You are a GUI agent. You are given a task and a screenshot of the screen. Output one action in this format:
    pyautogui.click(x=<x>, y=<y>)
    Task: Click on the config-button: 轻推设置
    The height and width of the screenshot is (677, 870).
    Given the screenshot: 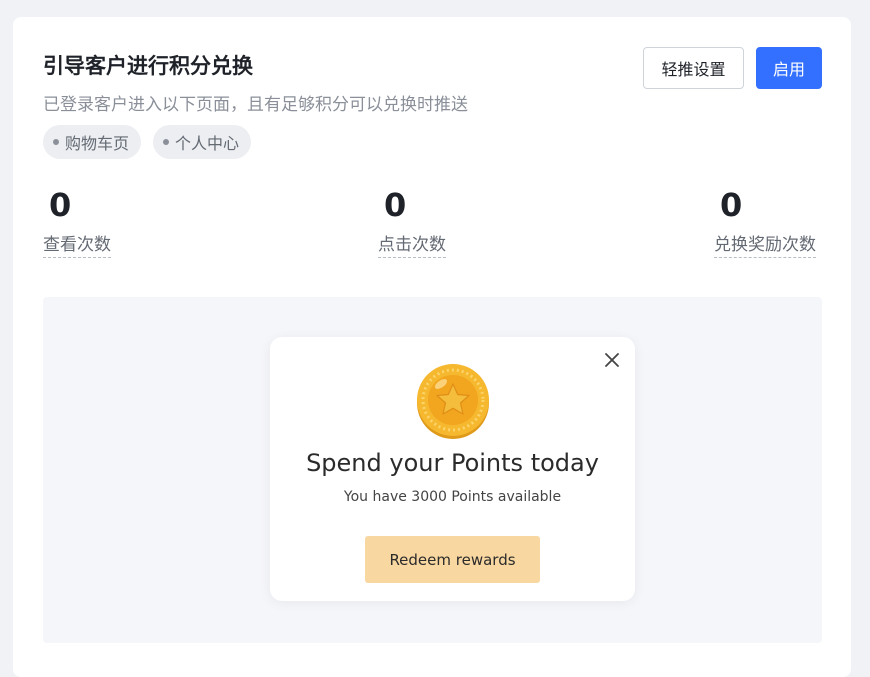 What is the action you would take?
    pyautogui.click(x=693, y=68)
    